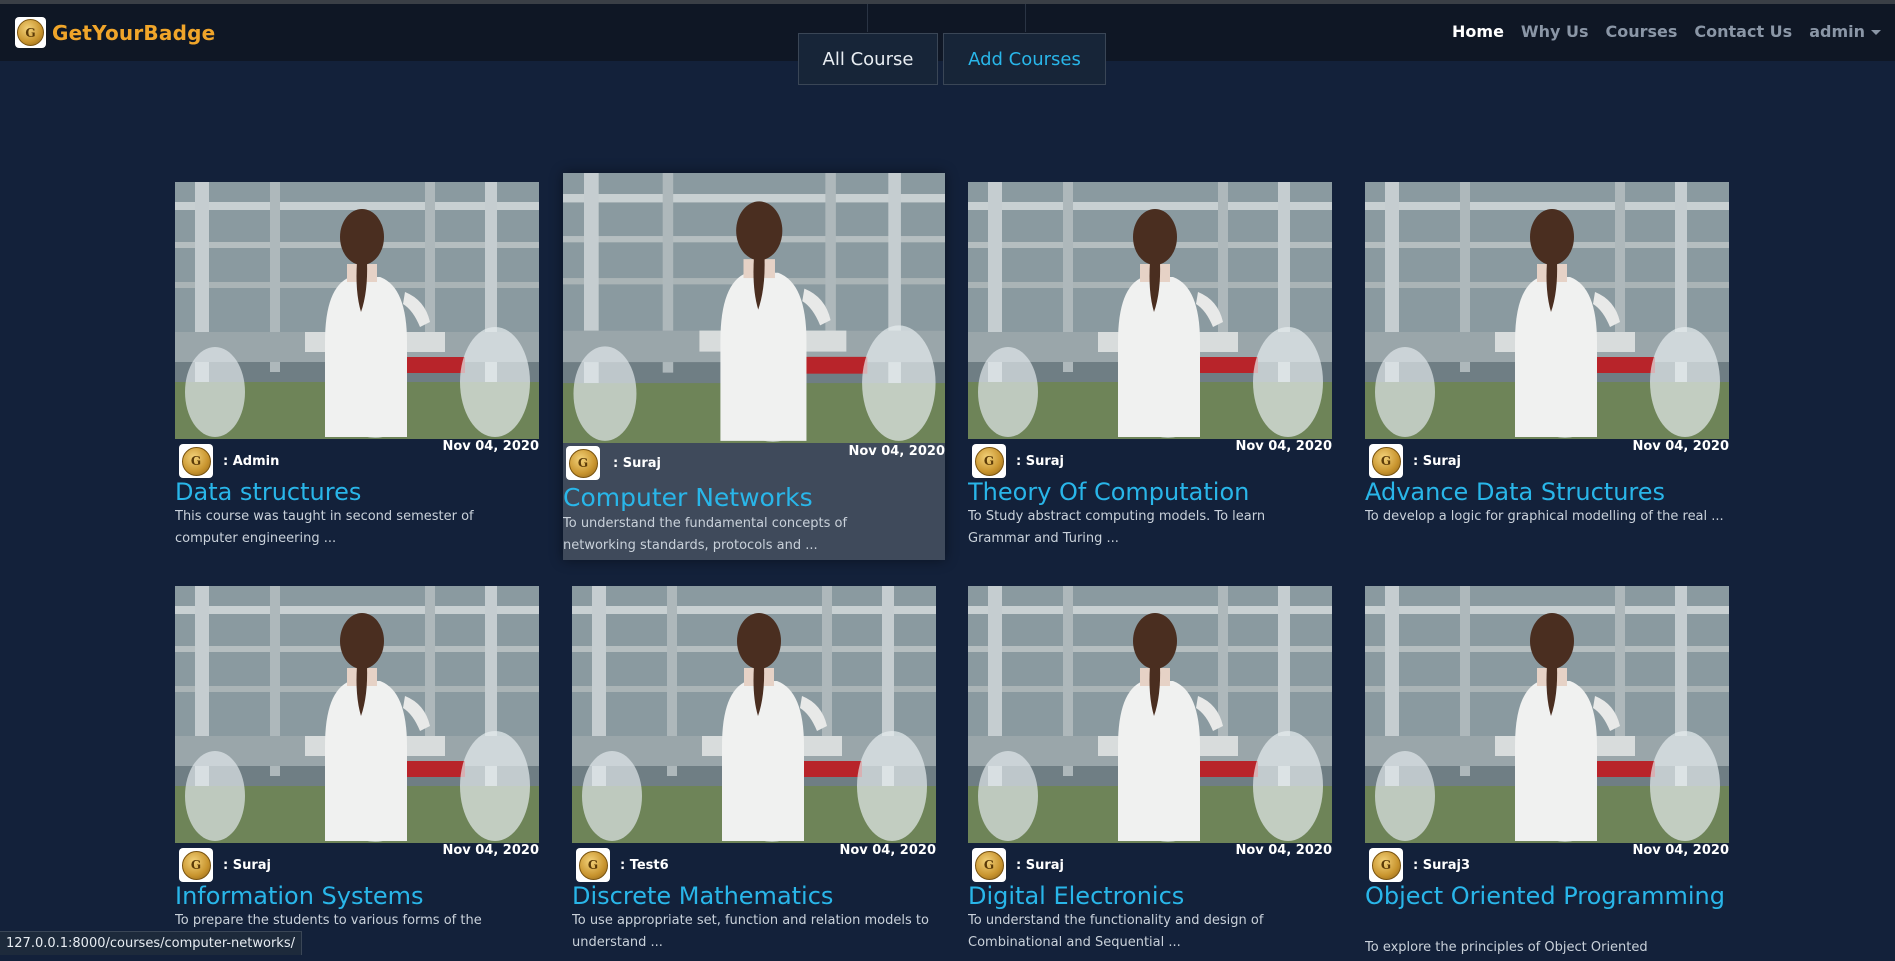  I want to click on course-title: Computer Networks, so click(754, 497).